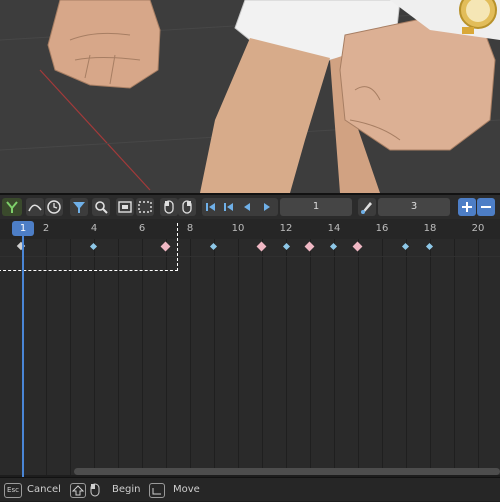 Image resolution: width=500 pixels, height=502 pixels. I want to click on filter-icon, so click(79, 207).